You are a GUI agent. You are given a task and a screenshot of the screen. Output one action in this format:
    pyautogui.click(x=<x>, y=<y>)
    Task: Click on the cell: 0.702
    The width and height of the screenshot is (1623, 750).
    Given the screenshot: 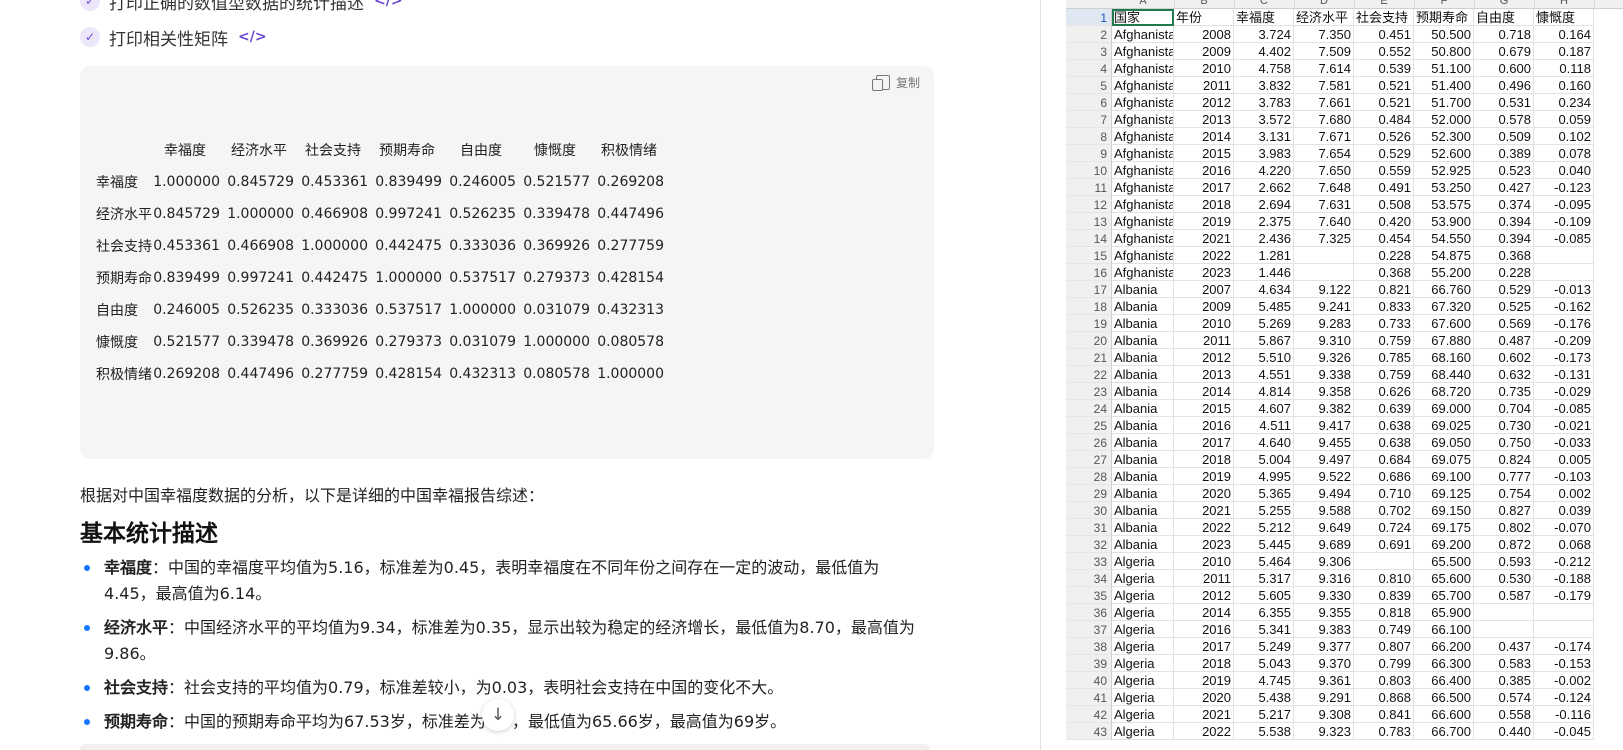 What is the action you would take?
    pyautogui.click(x=1384, y=510)
    